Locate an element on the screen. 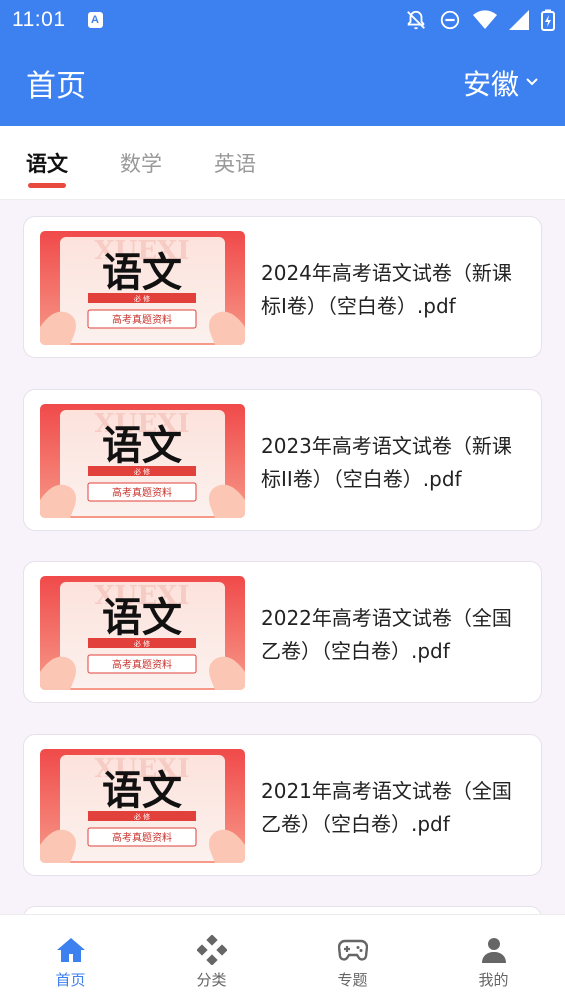 Image resolution: width=565 pixels, height=1004 pixels. status-bar: 11:01 A is located at coordinates (282, 20).